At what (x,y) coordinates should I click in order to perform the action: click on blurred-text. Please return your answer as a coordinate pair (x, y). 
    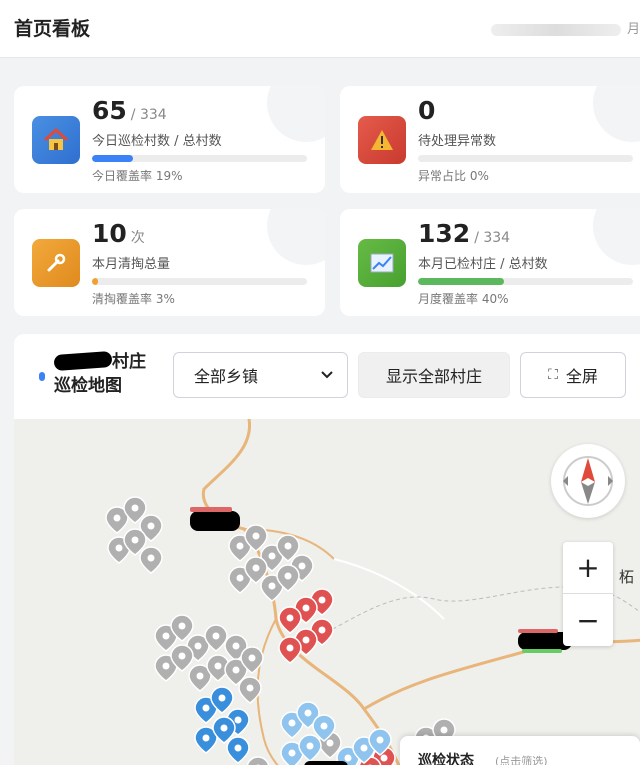
    Looking at the image, I should click on (555, 29).